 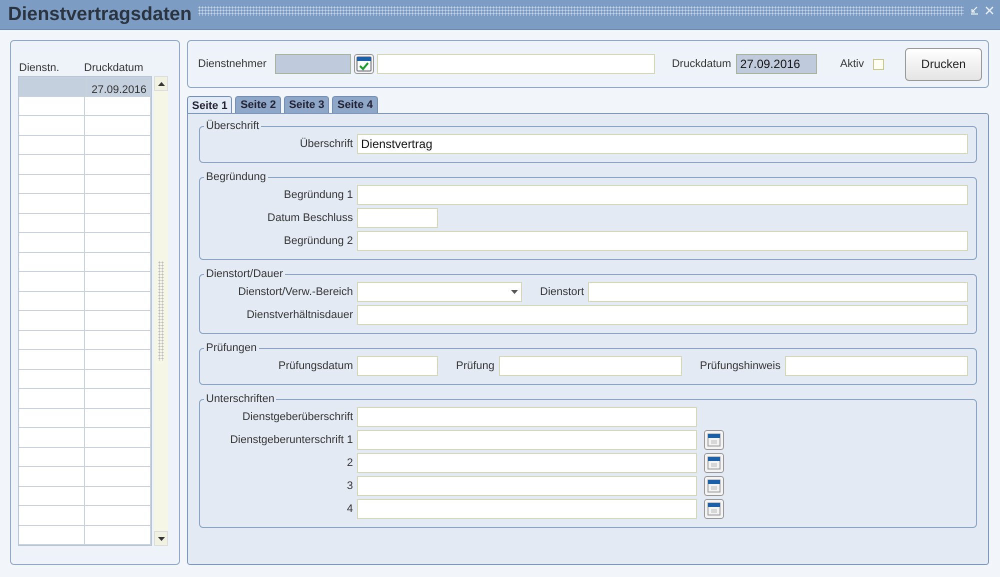 I want to click on dropdown, so click(x=439, y=292).